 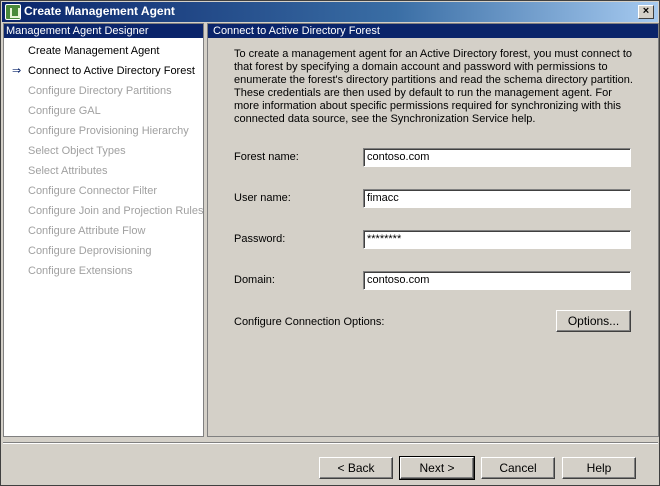 I want to click on user-name-label: User name:, so click(x=262, y=198).